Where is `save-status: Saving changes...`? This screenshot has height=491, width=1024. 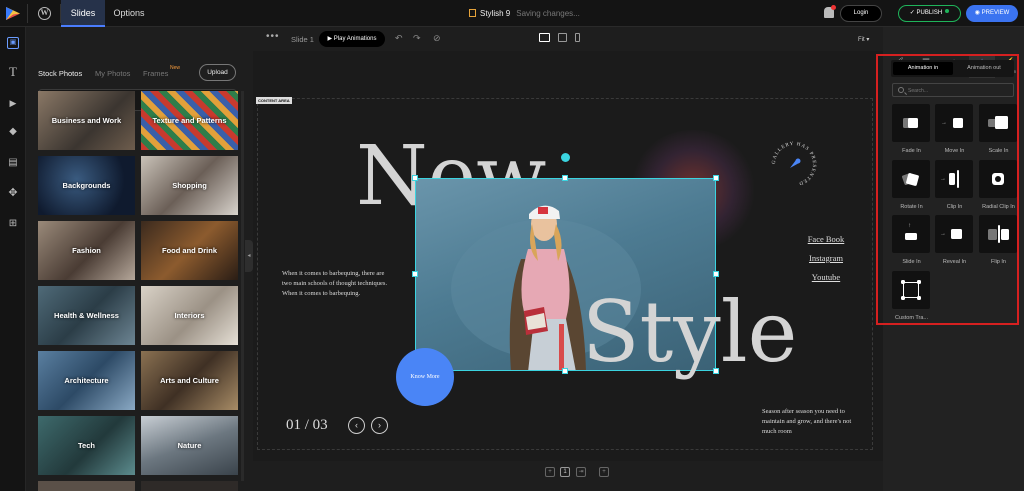
save-status: Saving changes... is located at coordinates (548, 13).